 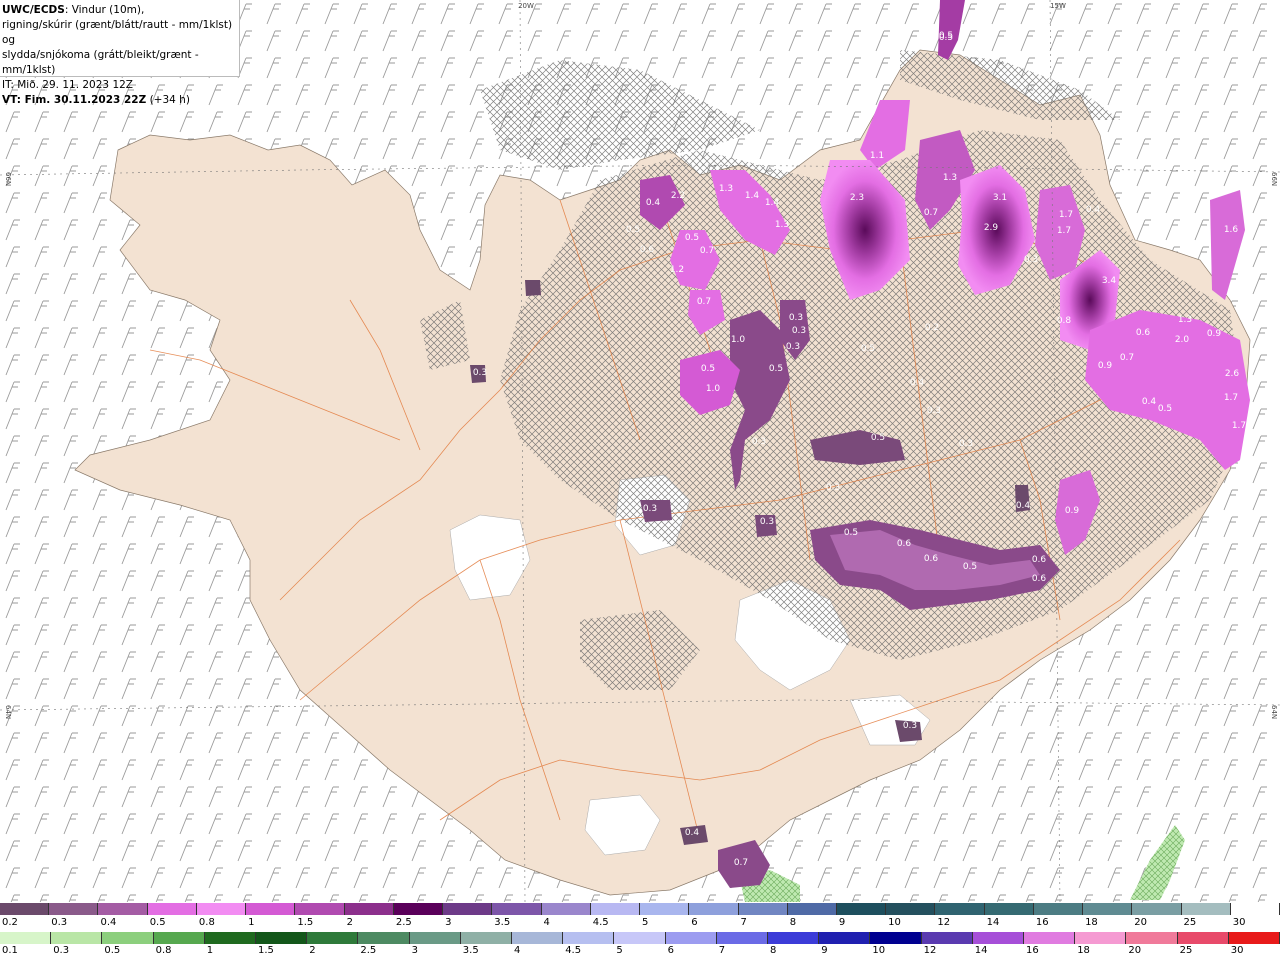 I want to click on precip-value-label: 1.2, so click(x=677, y=270).